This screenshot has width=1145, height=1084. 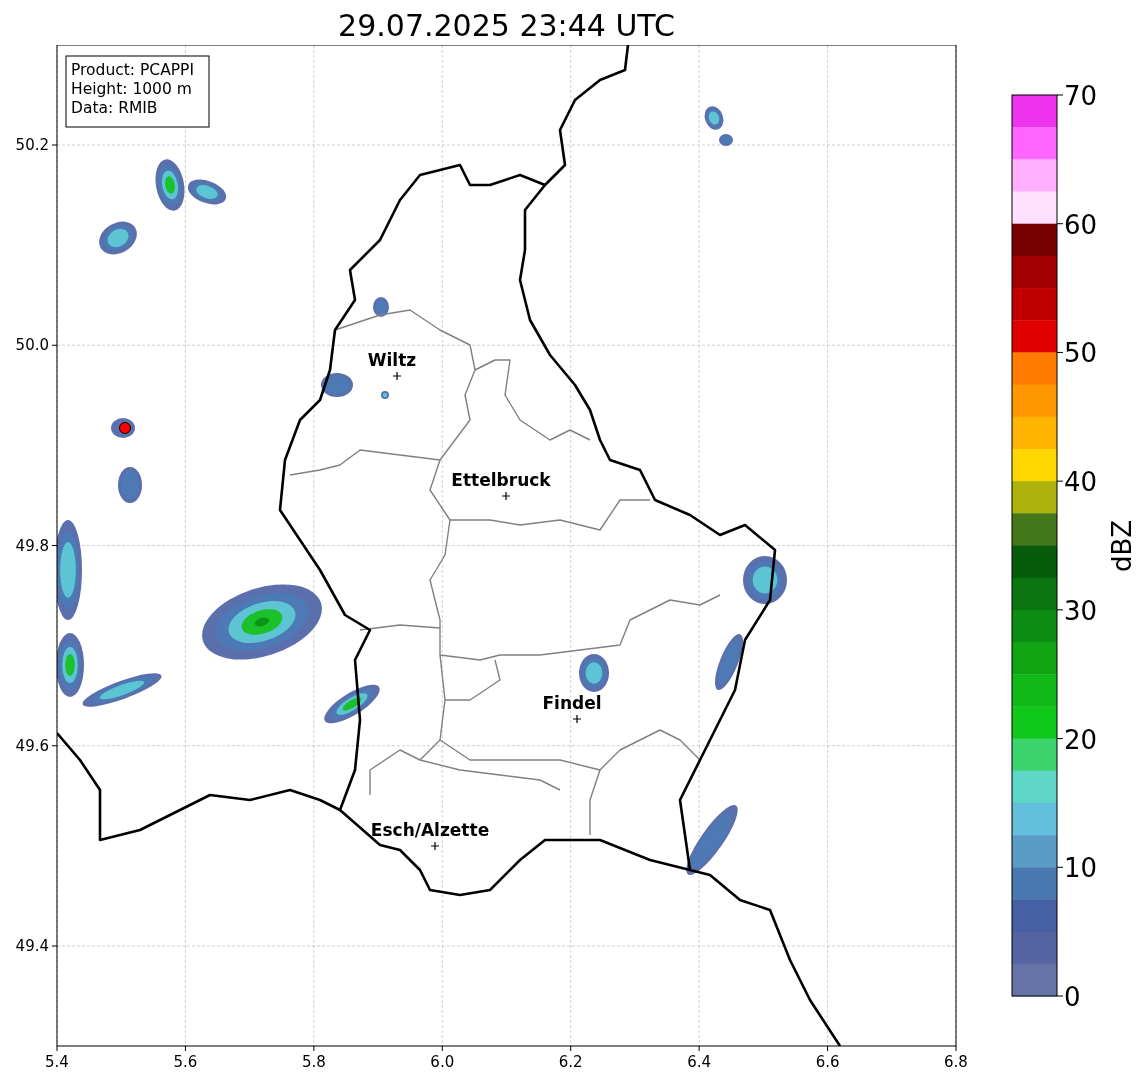 I want to click on axis-tick-label: 6.0, so click(x=442, y=1062).